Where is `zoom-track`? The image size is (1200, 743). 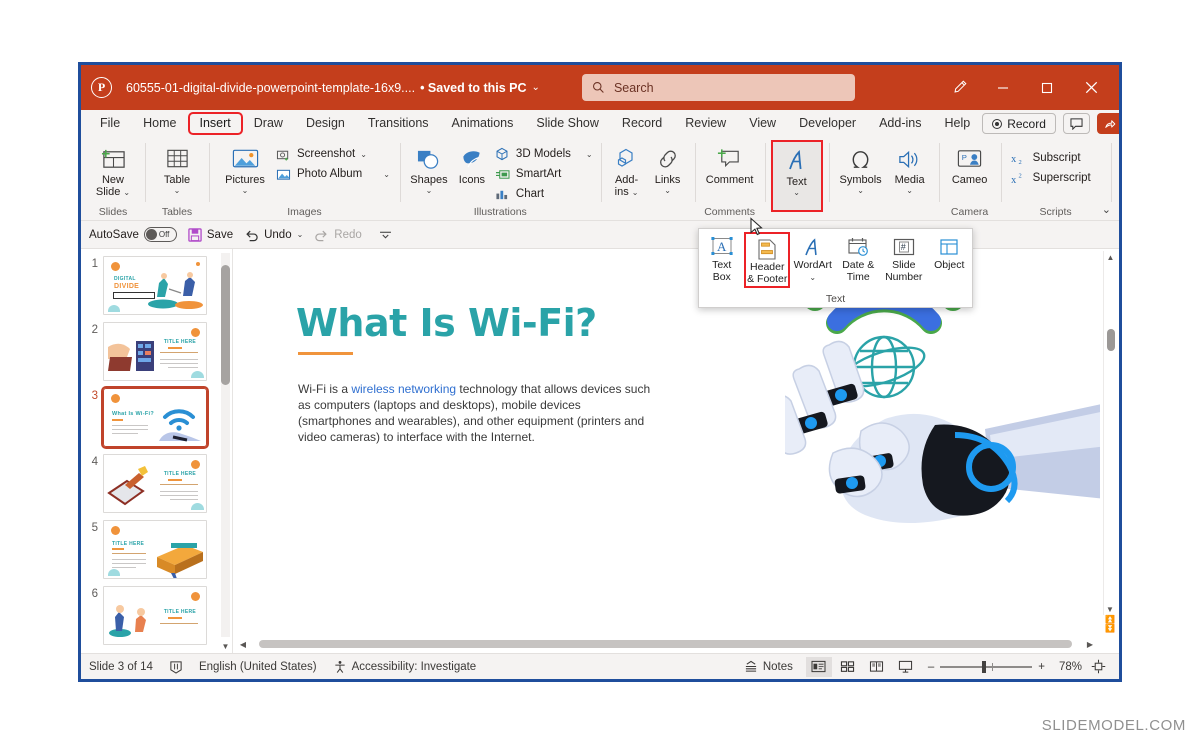
zoom-track is located at coordinates (986, 666).